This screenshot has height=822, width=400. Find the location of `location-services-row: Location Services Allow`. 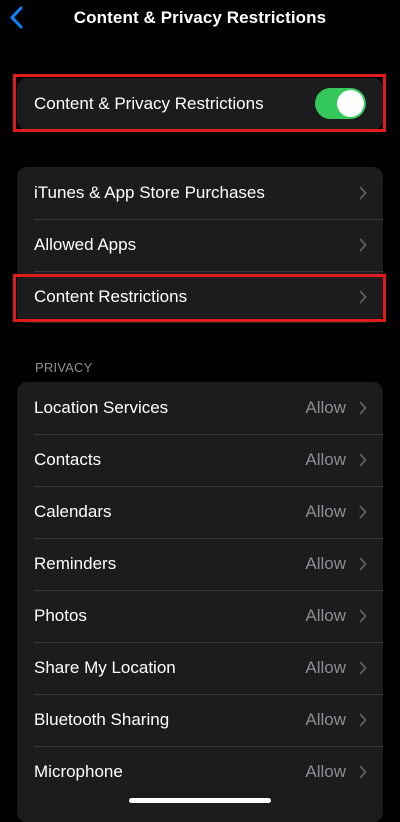

location-services-row: Location Services Allow is located at coordinates (200, 408).